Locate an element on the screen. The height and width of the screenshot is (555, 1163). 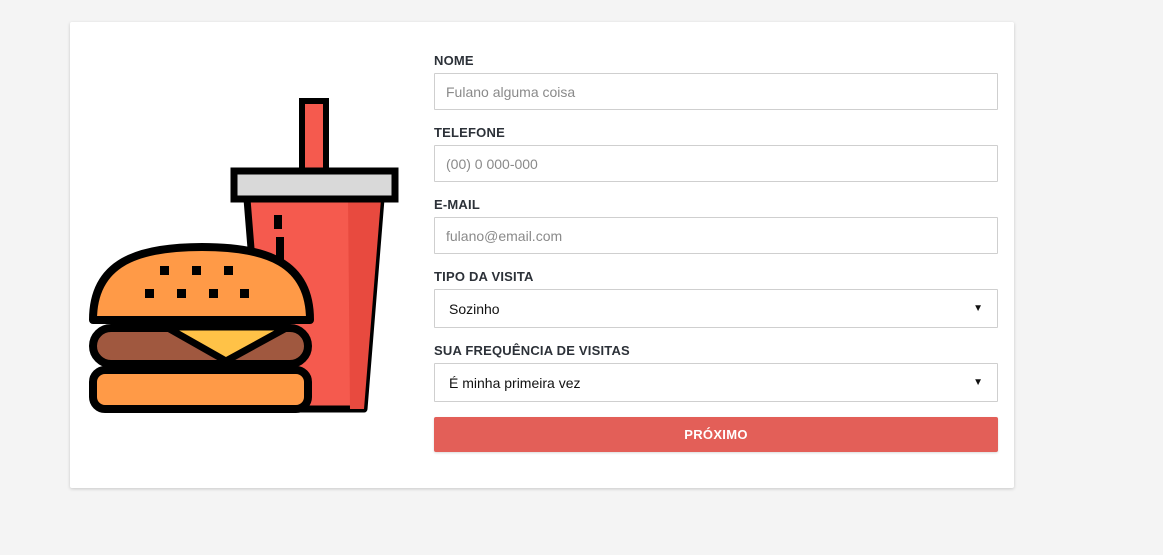
telefone-input is located at coordinates (716, 163).